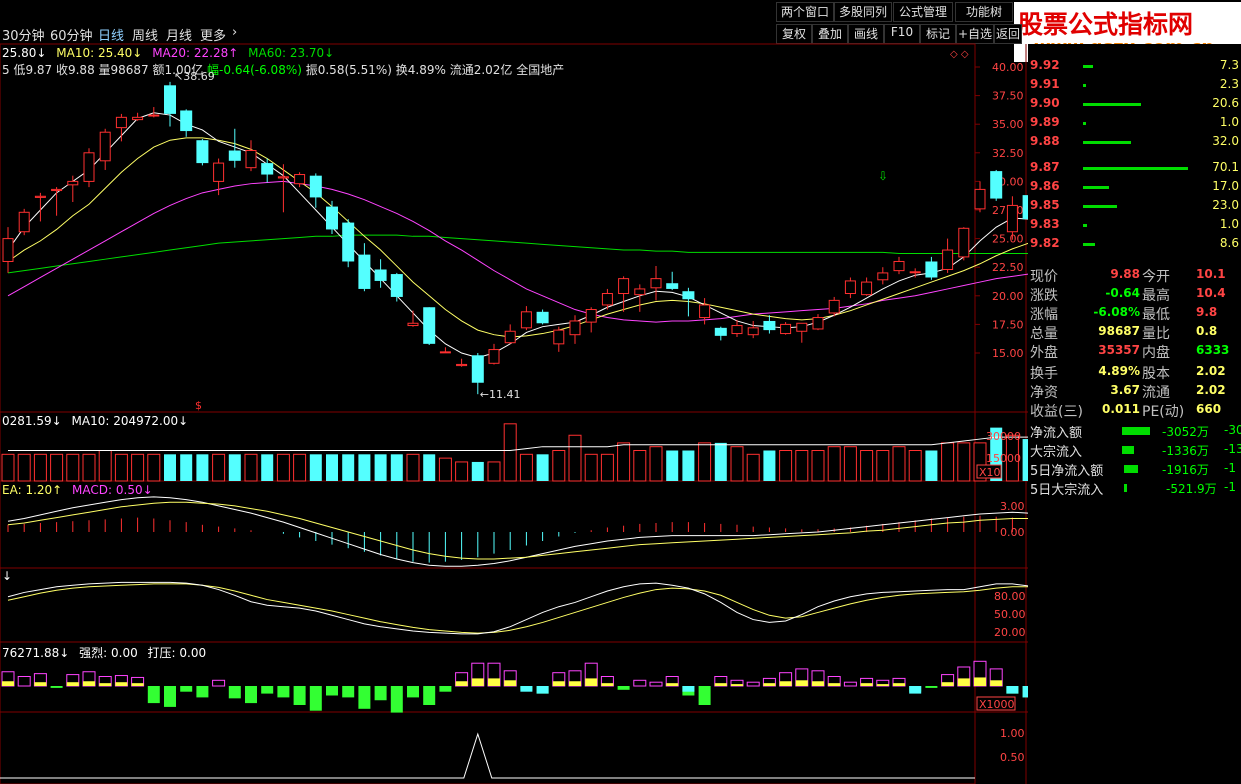 This screenshot has width=1241, height=784. Describe the element at coordinates (1044, 393) in the screenshot. I see `stat-label: 净资` at that location.